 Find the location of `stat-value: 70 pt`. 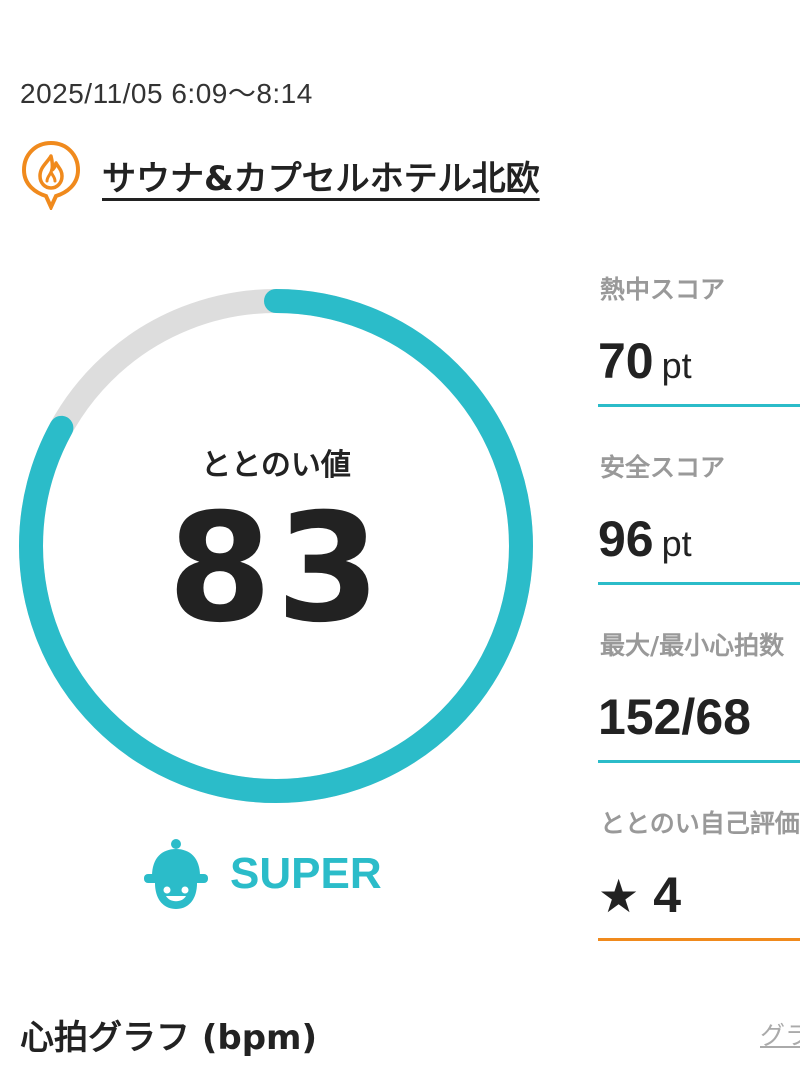

stat-value: 70 pt is located at coordinates (645, 361).